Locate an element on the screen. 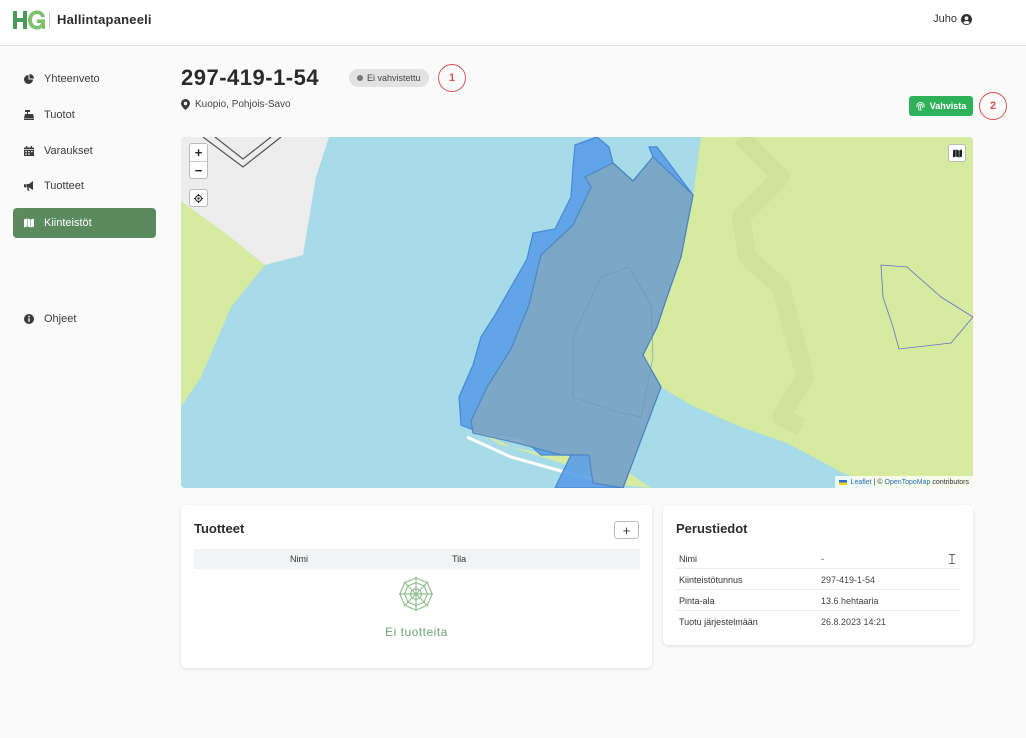 This screenshot has height=738, width=1026. confirm-button: Vahvista is located at coordinates (941, 106).